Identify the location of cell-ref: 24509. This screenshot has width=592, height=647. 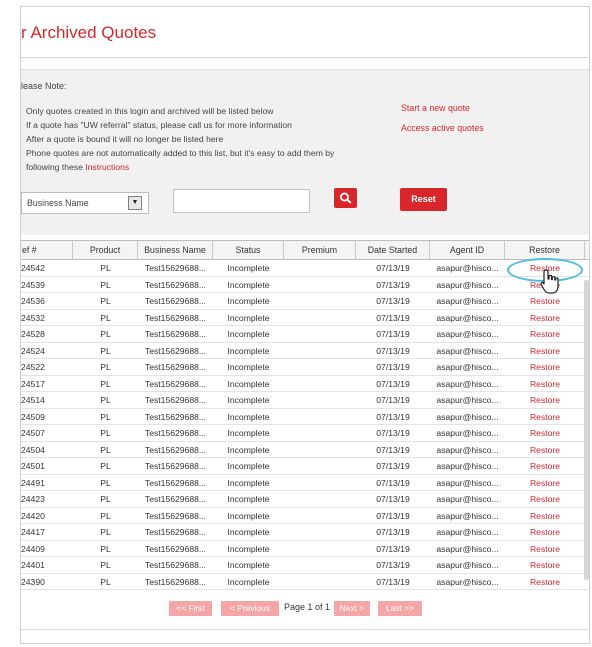
(33, 416).